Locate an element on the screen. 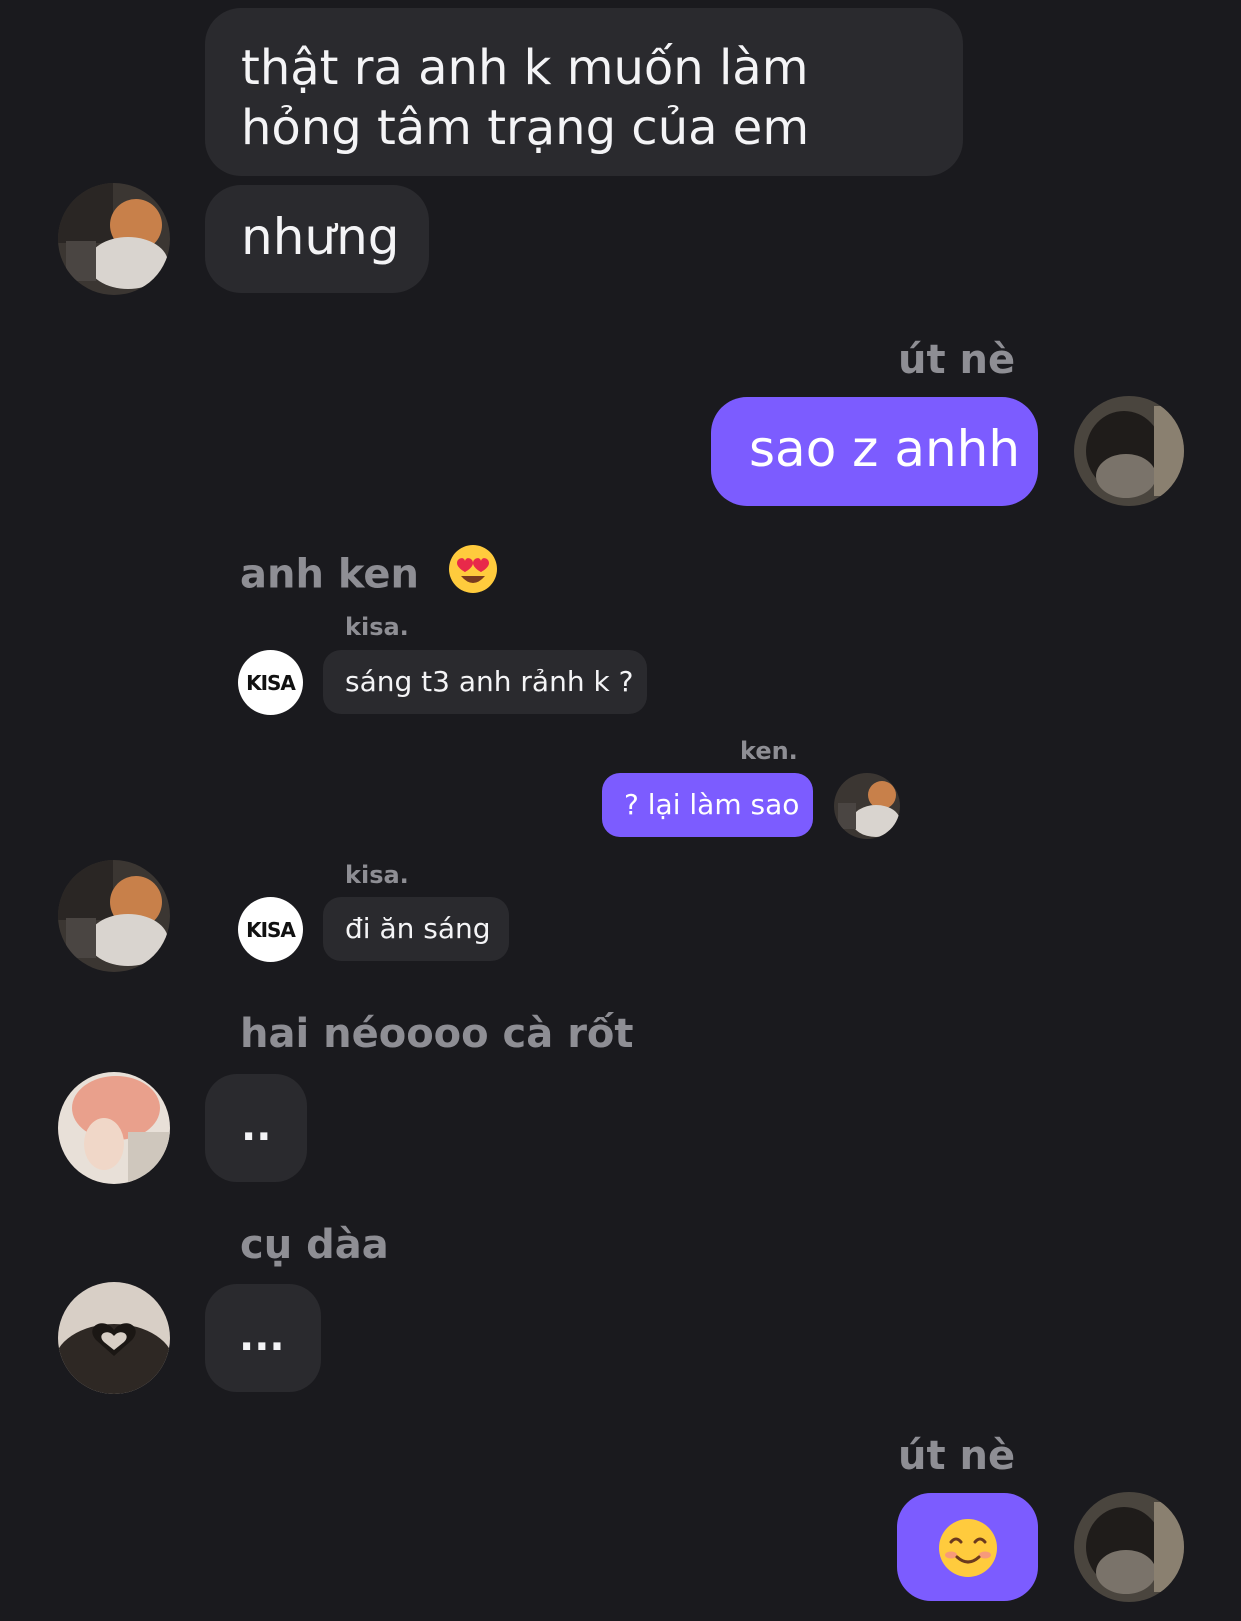  message-bubble is located at coordinates (967, 1547).